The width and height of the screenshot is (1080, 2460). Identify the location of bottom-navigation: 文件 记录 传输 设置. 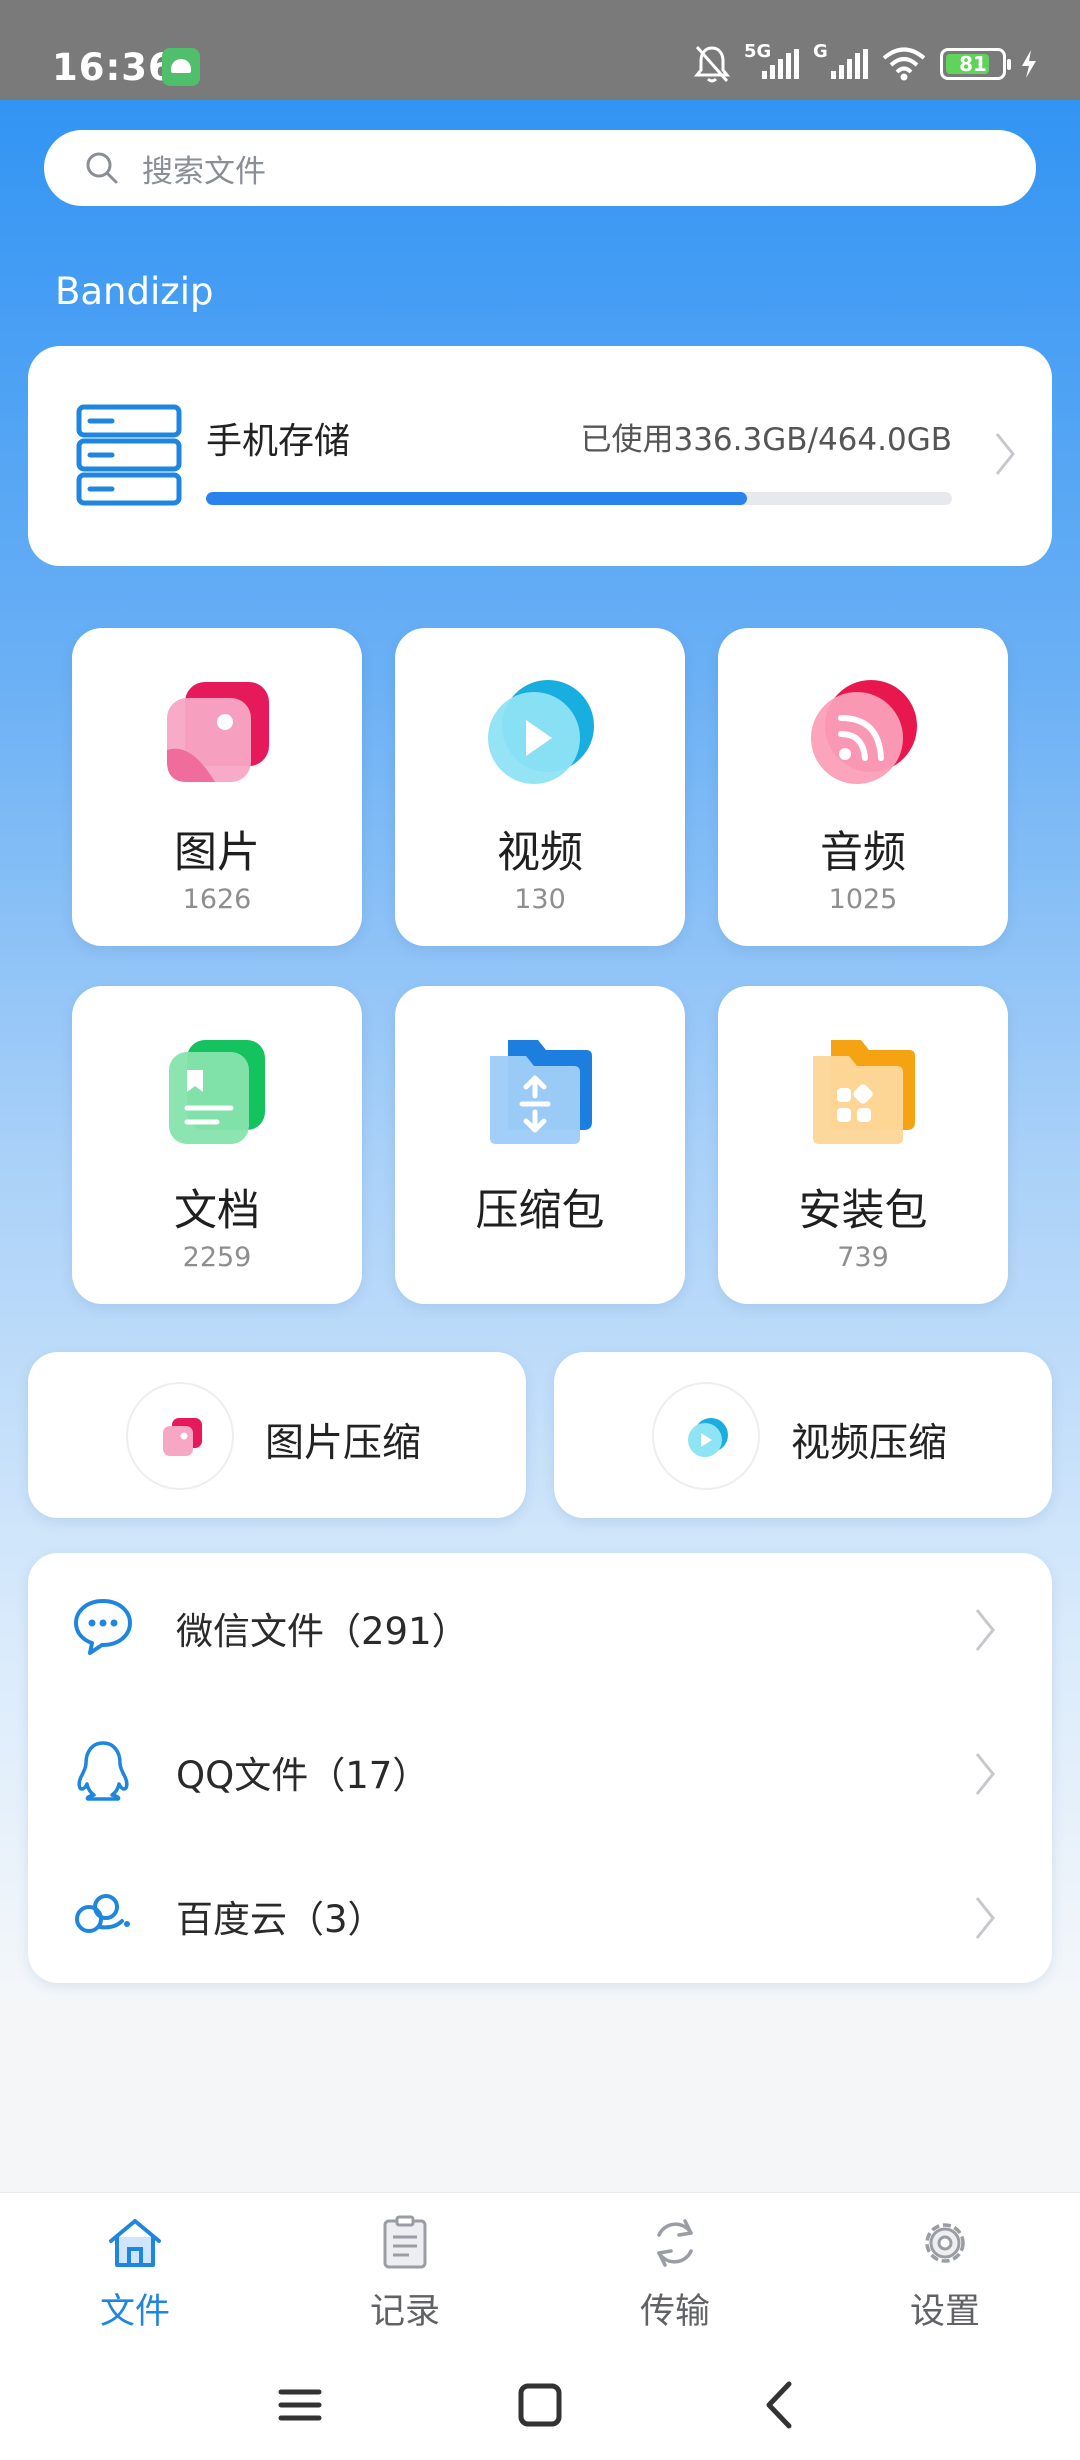
(540, 2271).